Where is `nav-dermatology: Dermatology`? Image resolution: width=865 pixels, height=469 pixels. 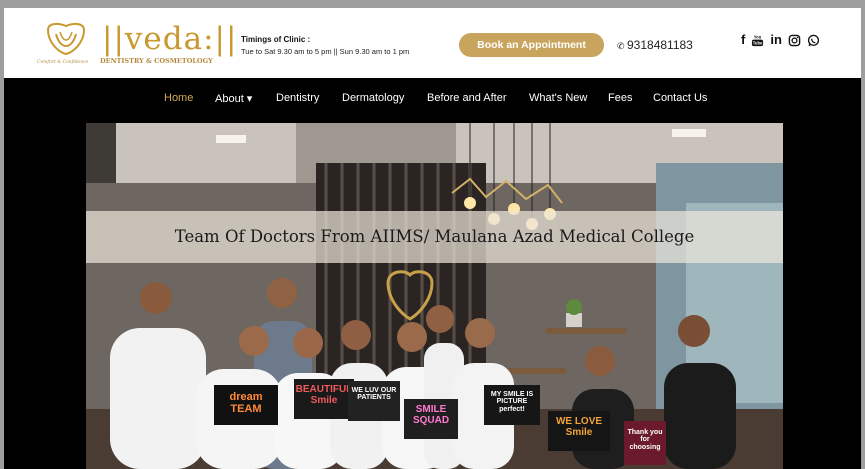 nav-dermatology: Dermatology is located at coordinates (373, 98).